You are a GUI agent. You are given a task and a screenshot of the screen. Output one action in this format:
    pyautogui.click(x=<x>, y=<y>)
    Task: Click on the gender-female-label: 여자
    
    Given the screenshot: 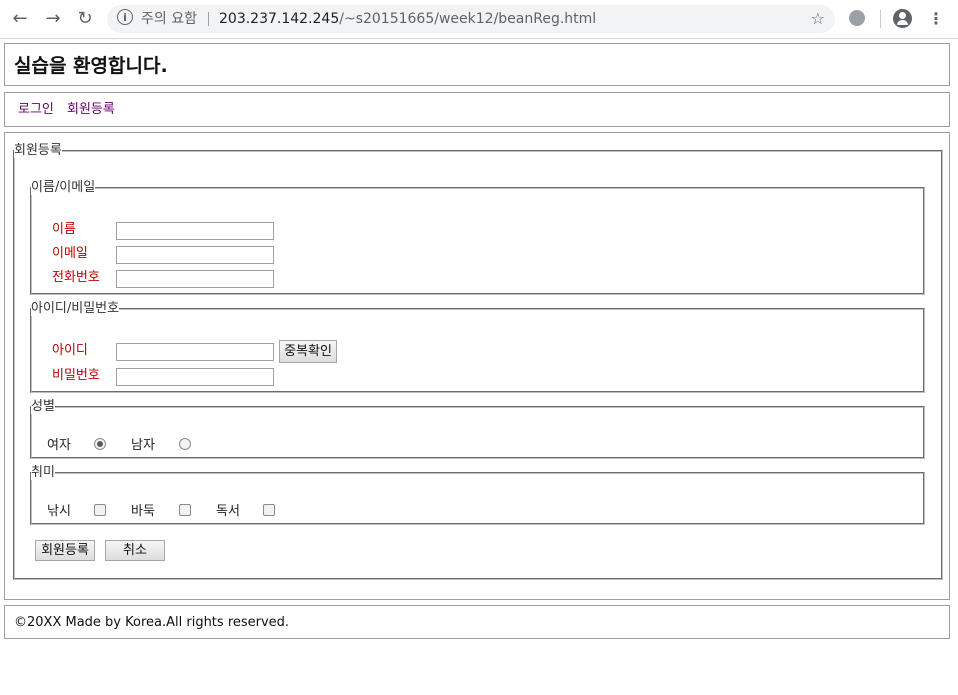 What is the action you would take?
    pyautogui.click(x=59, y=445)
    